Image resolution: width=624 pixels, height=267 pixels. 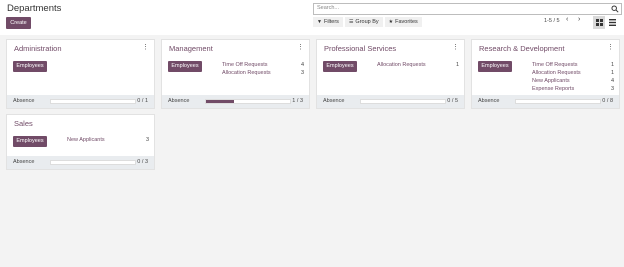 I want to click on chevron-left-icon: ‹, so click(x=567, y=19).